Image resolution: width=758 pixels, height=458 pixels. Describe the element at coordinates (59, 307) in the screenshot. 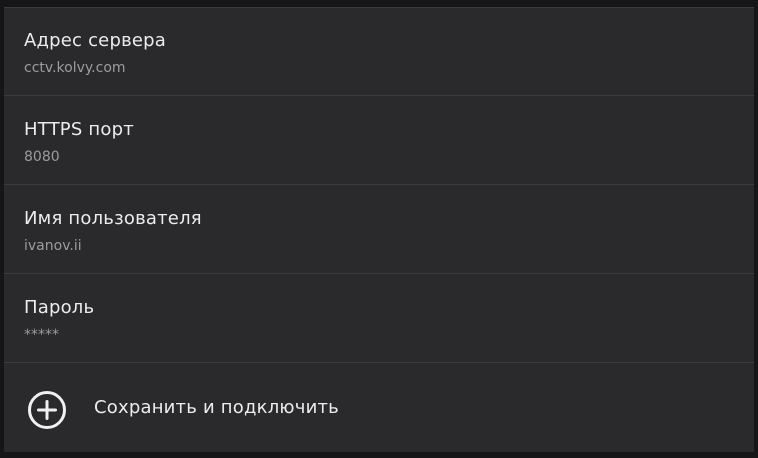

I see `password-label: Пароль` at that location.